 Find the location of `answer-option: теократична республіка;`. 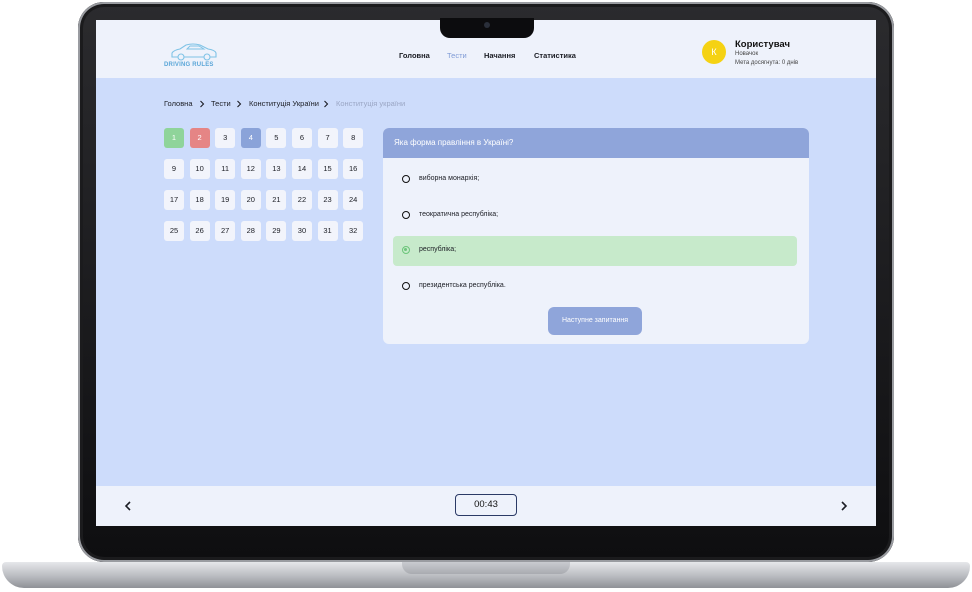

answer-option: теократична республіка; is located at coordinates (595, 216).